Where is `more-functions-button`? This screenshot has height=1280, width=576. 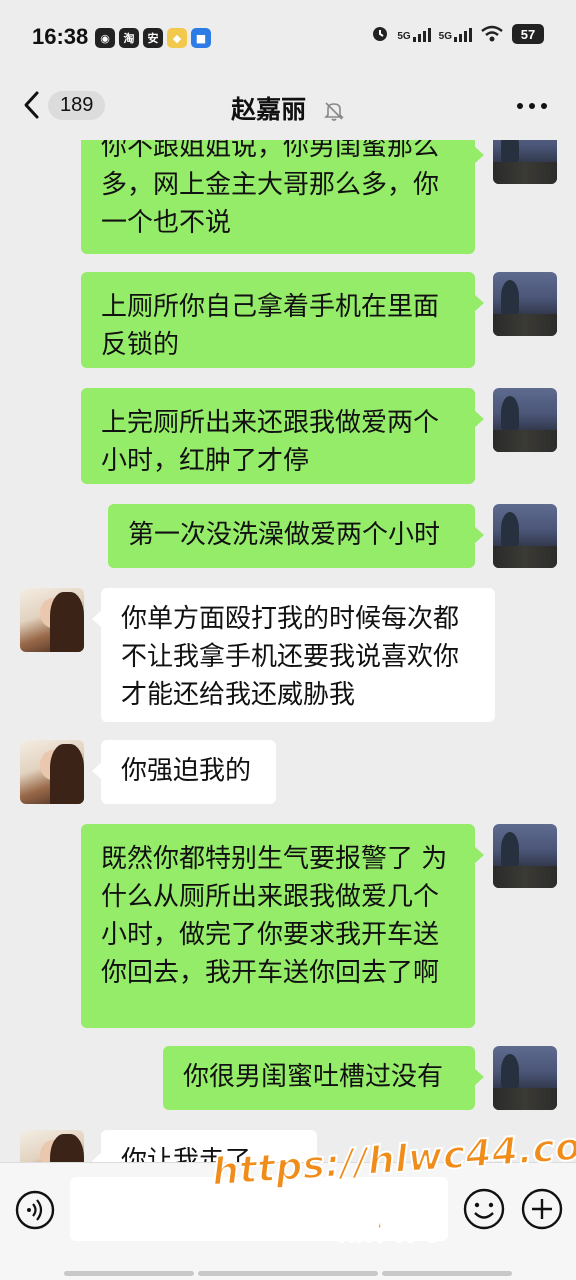 more-functions-button is located at coordinates (542, 1211).